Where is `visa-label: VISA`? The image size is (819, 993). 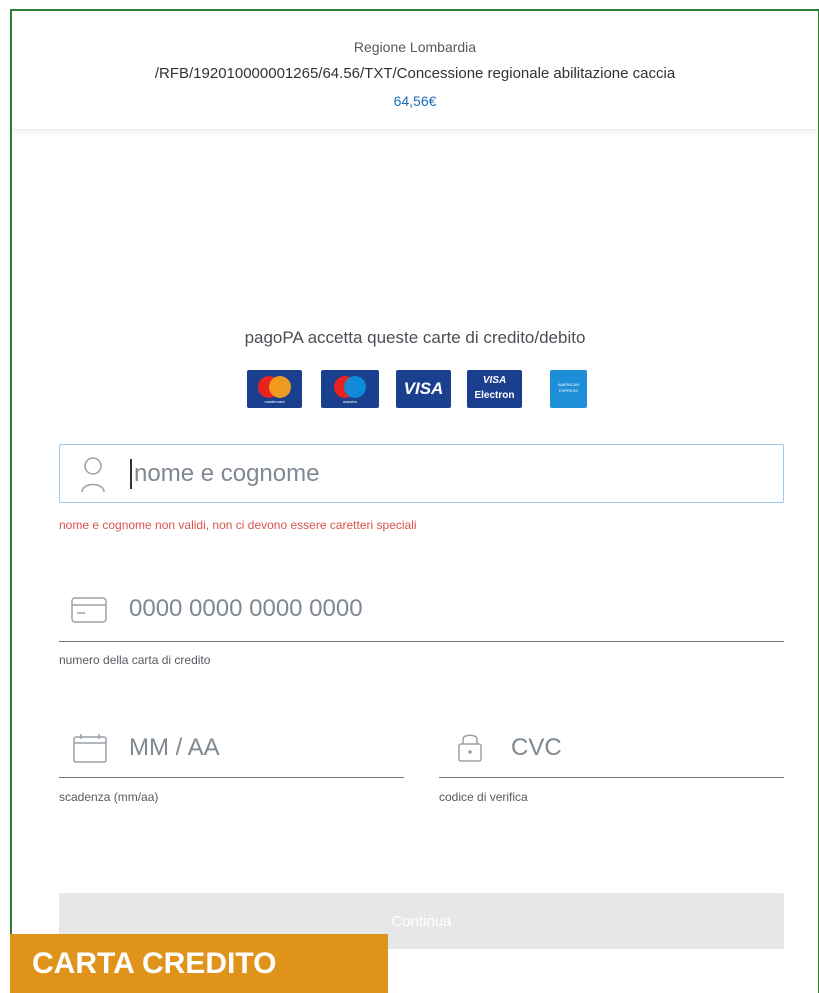 visa-label: VISA is located at coordinates (423, 388).